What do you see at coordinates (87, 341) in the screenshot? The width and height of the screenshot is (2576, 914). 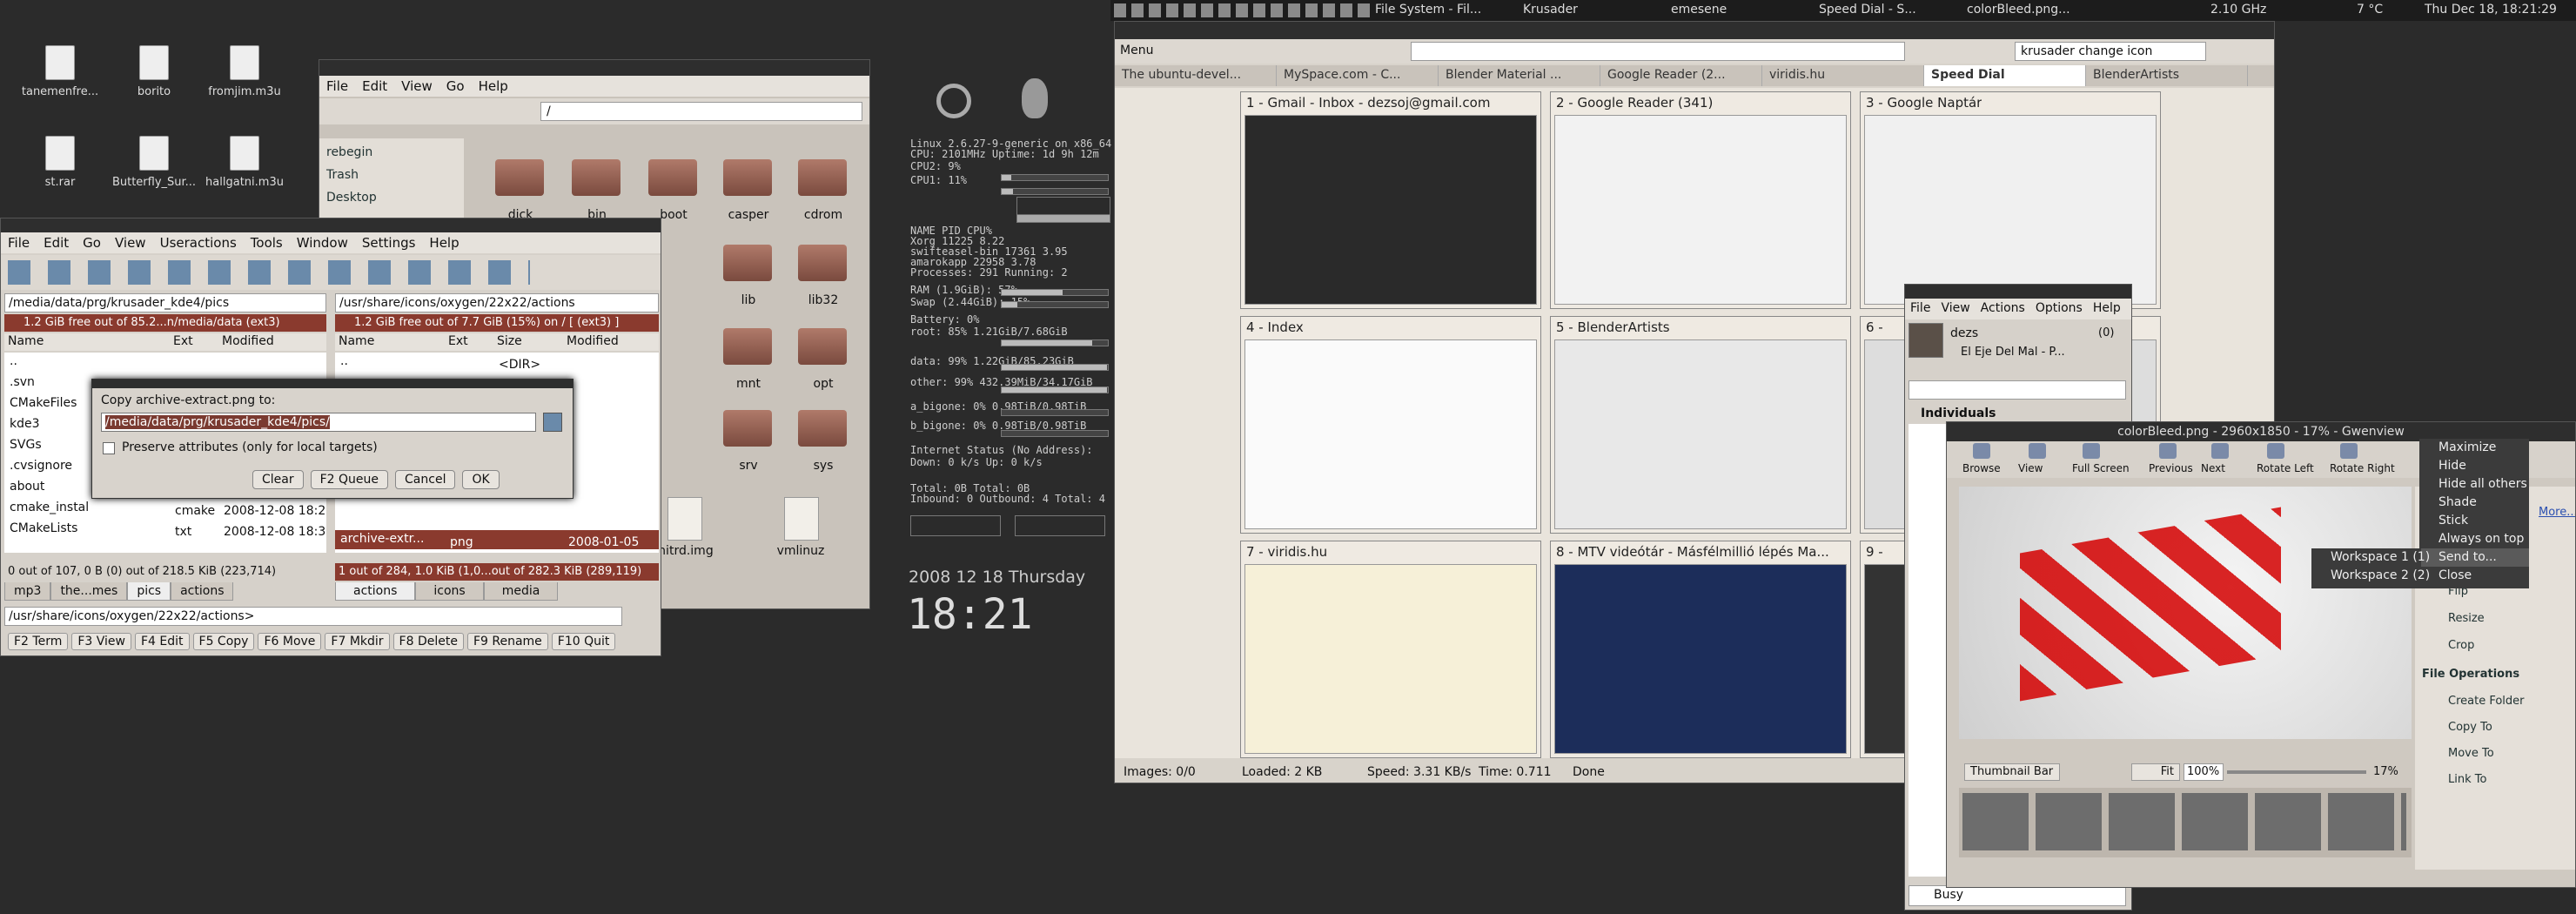 I see `left-col-name: Name` at bounding box center [87, 341].